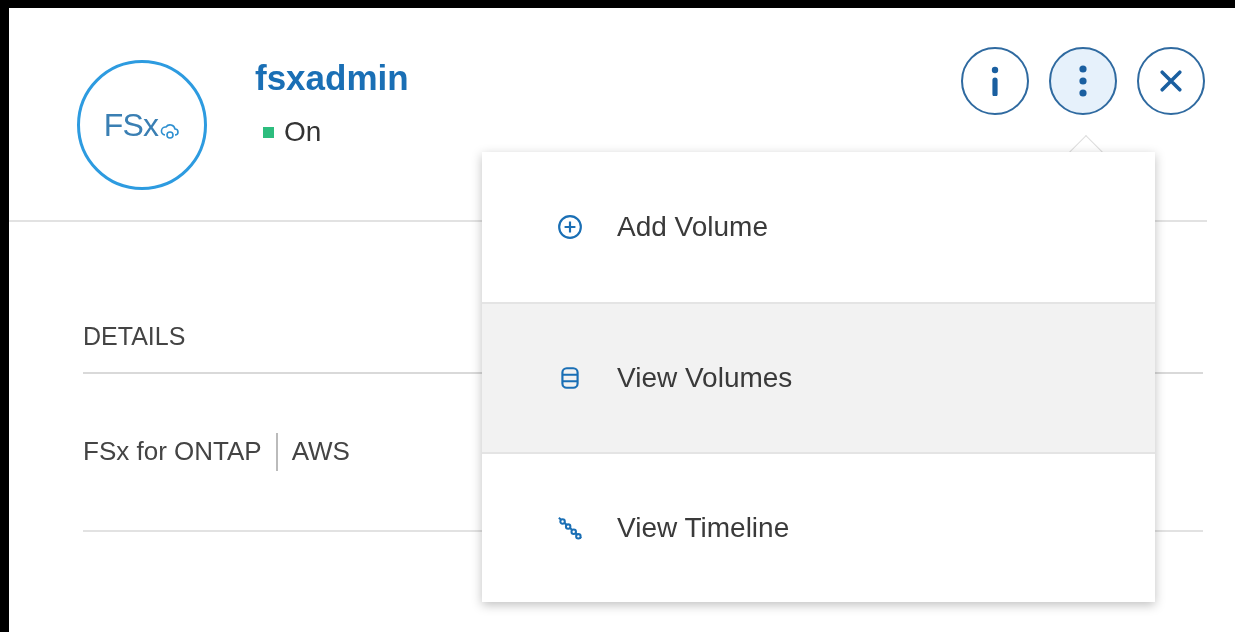 The image size is (1235, 632). Describe the element at coordinates (320, 451) in the screenshot. I see `detail-text: AWS` at that location.